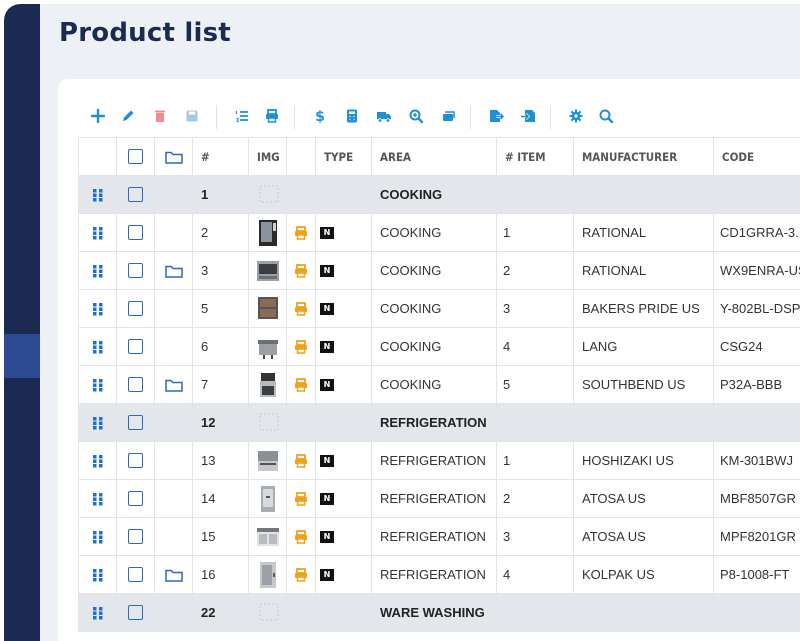 This screenshot has width=800, height=641. What do you see at coordinates (192, 116) in the screenshot?
I see `save-button` at bounding box center [192, 116].